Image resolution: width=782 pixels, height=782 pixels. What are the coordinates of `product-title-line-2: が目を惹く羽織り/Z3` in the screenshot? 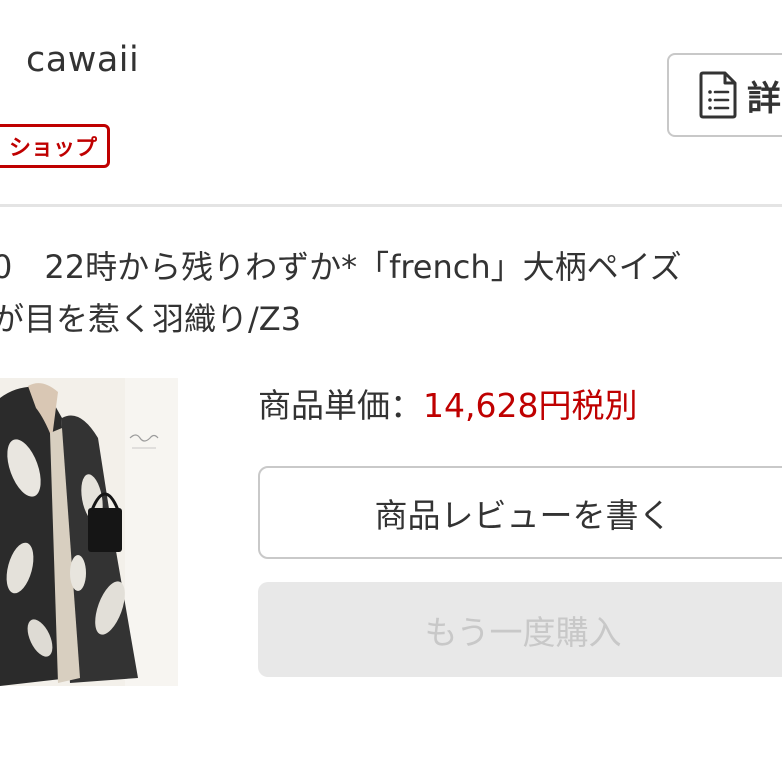 It's located at (150, 319).